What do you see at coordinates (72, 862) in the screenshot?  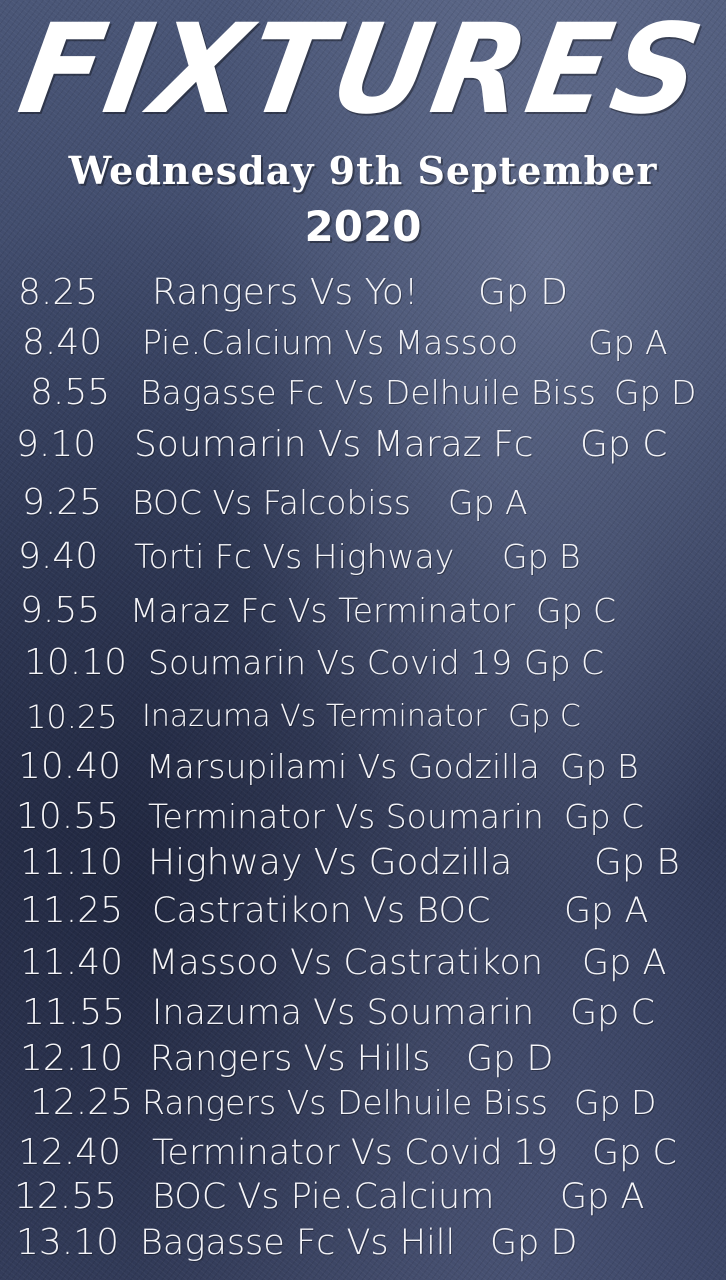 I see `fixture-time: 11.10` at bounding box center [72, 862].